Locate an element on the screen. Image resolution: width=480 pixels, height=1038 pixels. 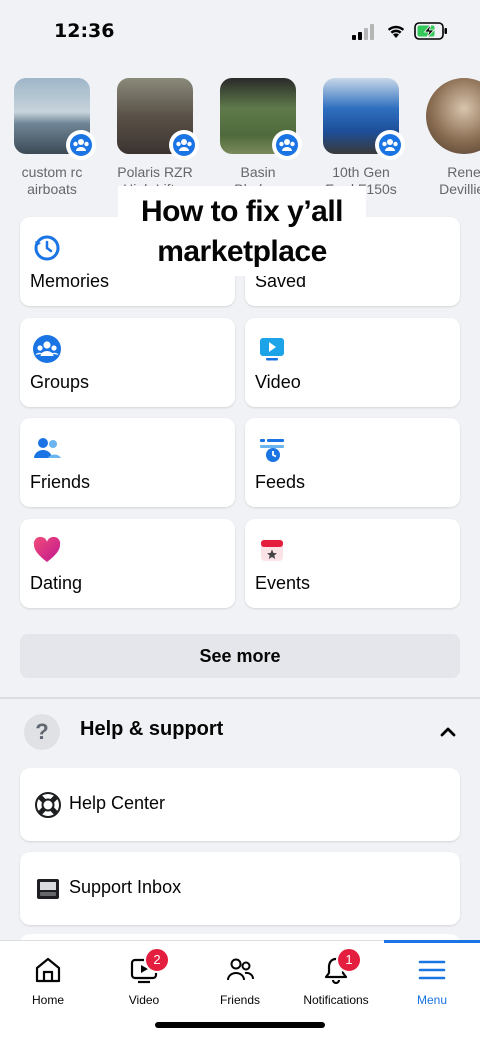
nav-label: Menu is located at coordinates (432, 1000).